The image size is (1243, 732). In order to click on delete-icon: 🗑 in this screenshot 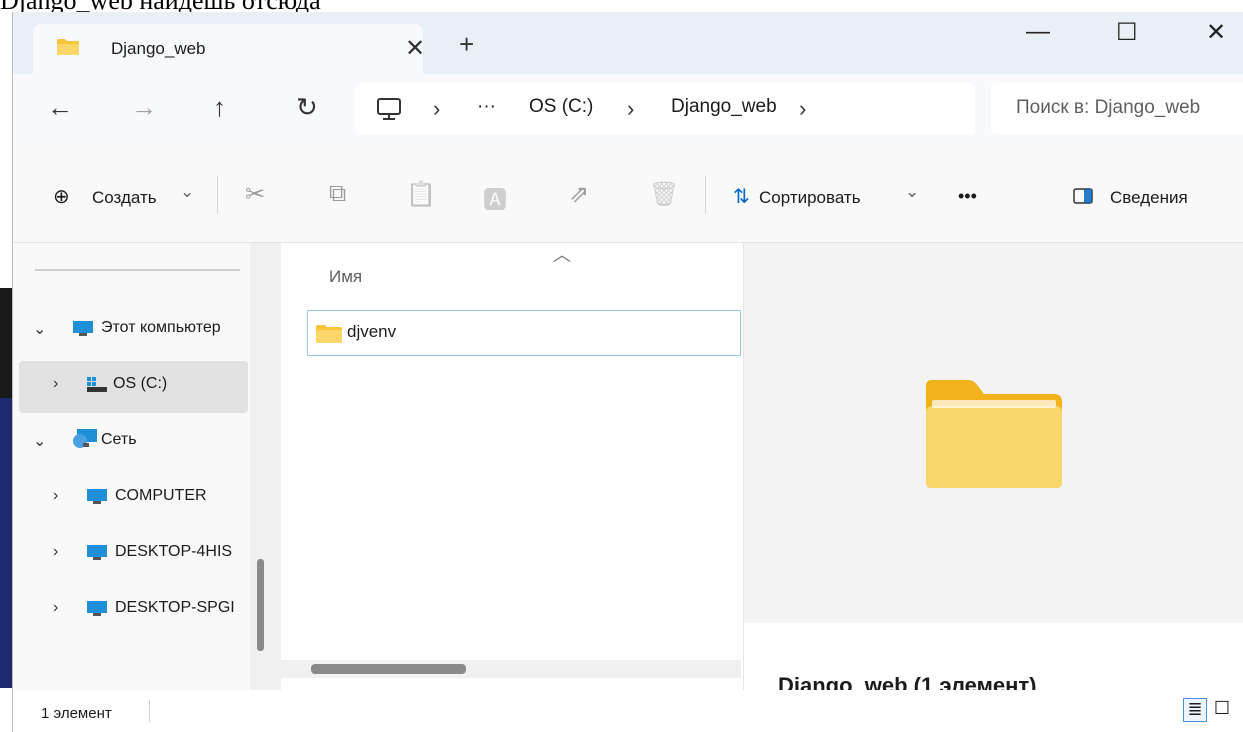, I will do `click(664, 194)`.